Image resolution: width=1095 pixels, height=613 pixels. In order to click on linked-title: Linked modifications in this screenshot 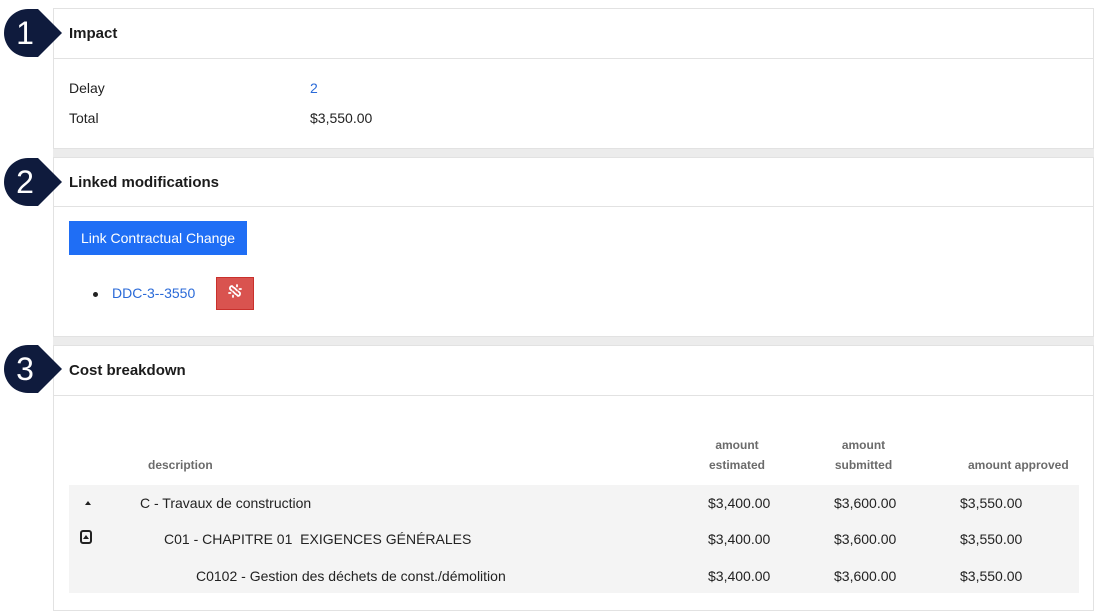, I will do `click(144, 182)`.